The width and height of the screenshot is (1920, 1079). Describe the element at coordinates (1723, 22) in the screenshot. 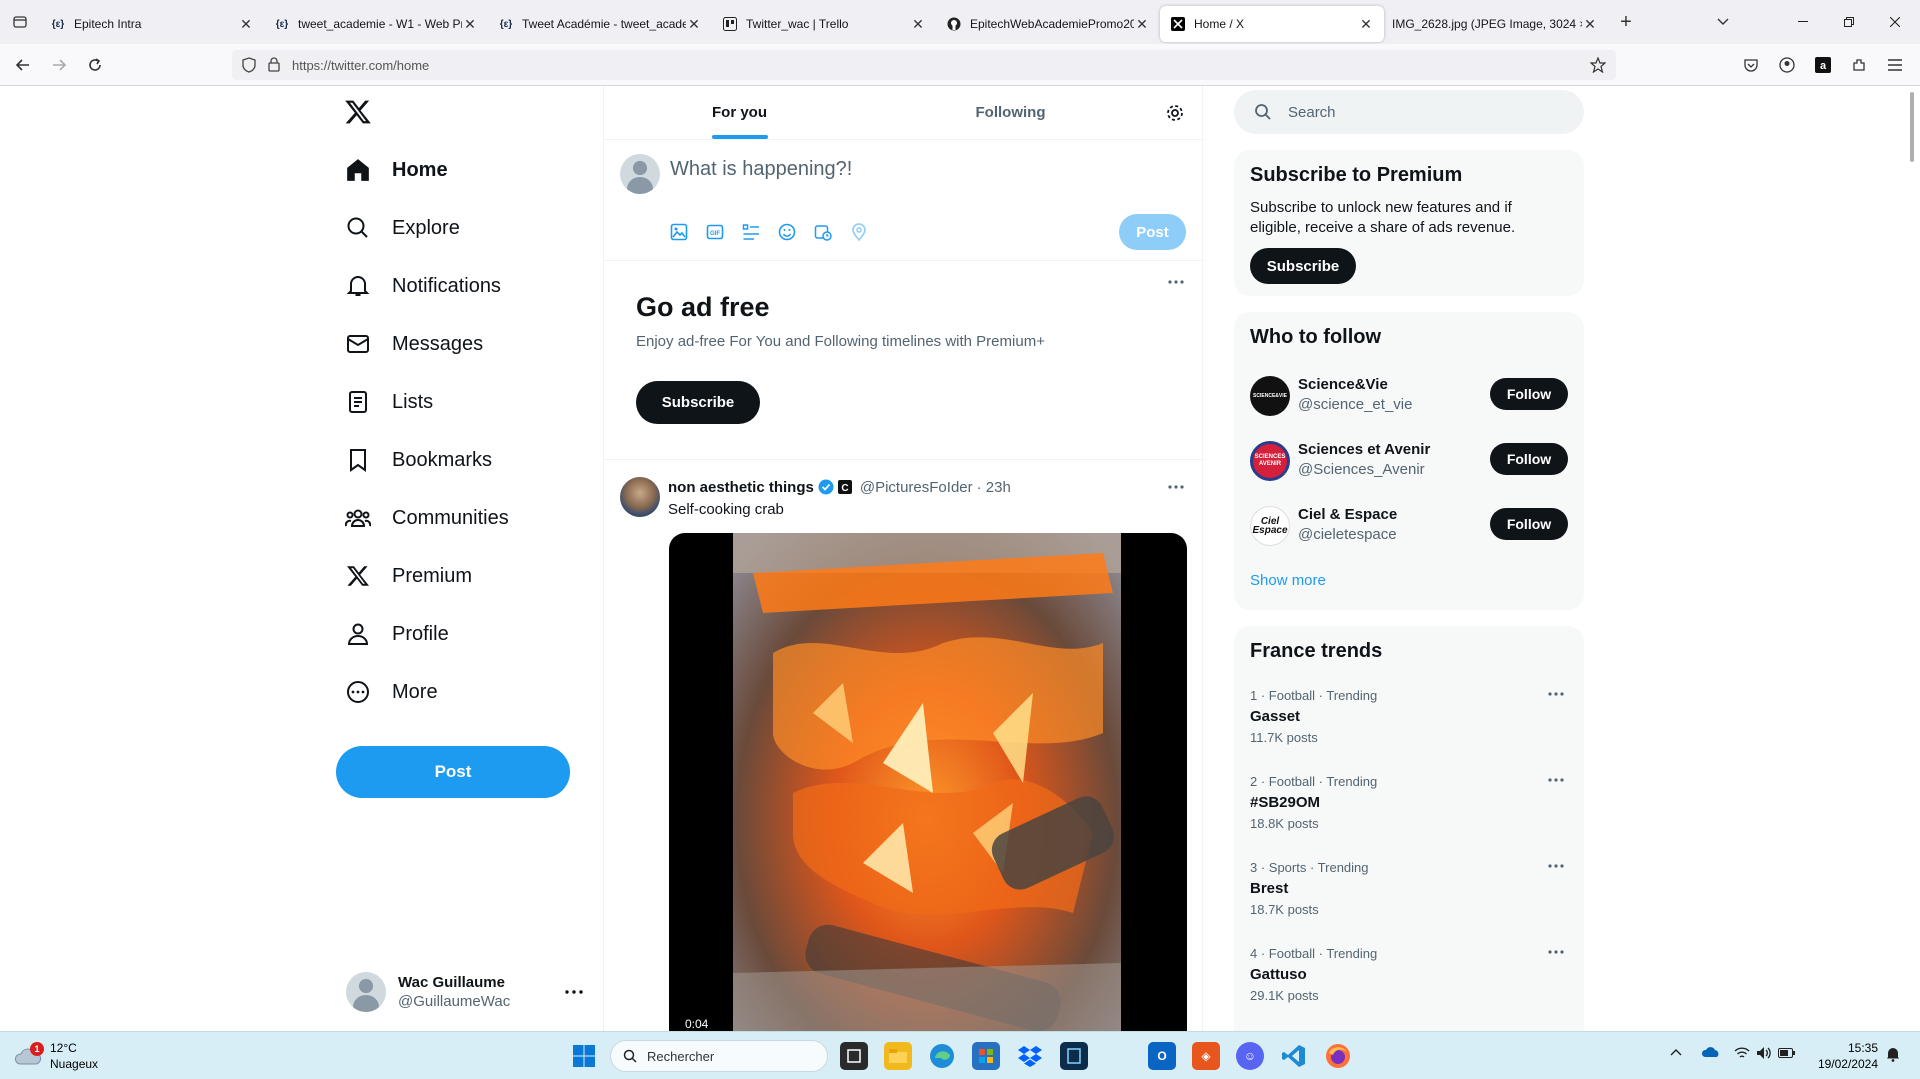

I see `tab-overflow-chevron-icon` at that location.